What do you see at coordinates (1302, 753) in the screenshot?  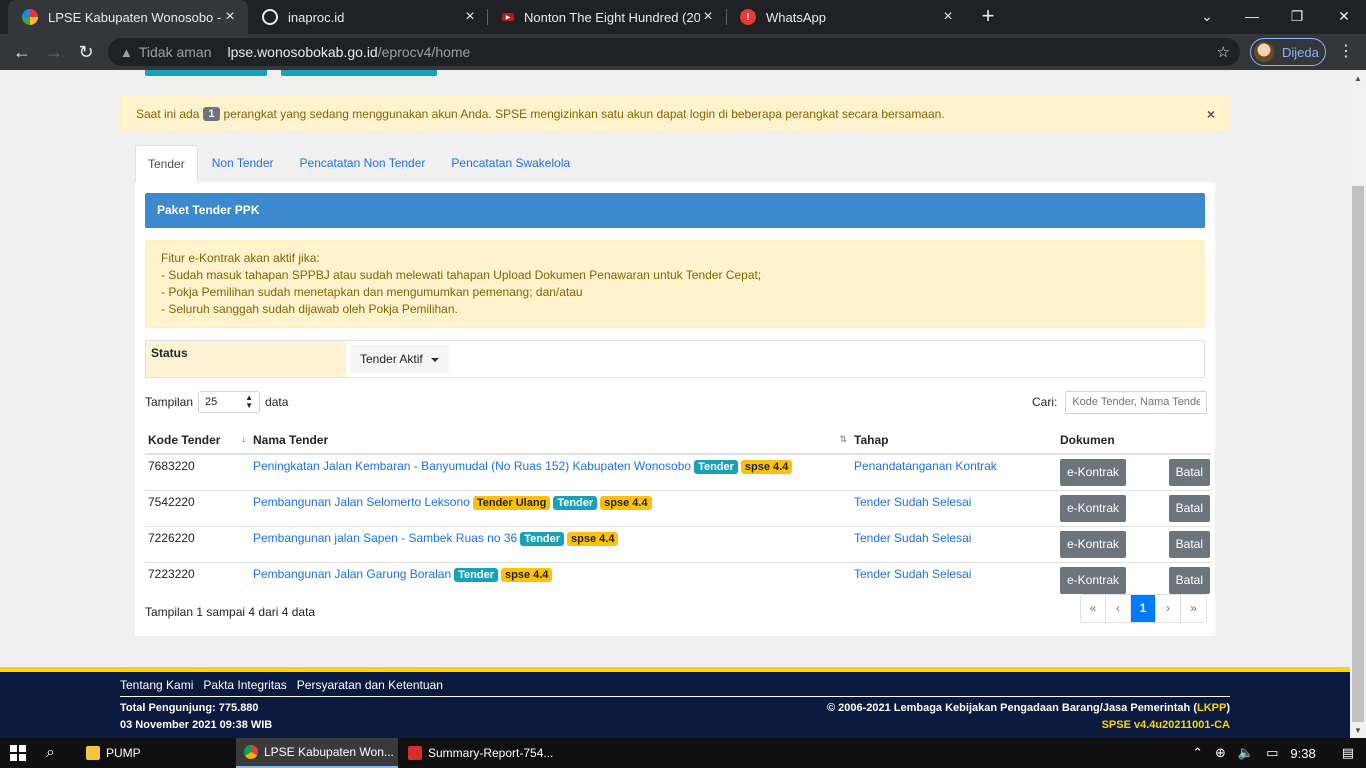 I see `clock-time: 9:38` at bounding box center [1302, 753].